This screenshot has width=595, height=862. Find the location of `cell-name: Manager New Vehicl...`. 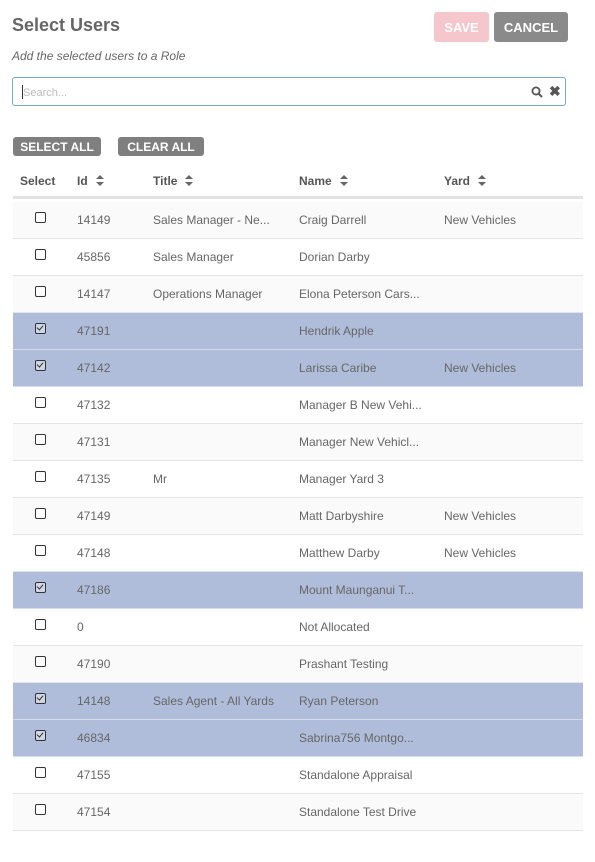

cell-name: Manager New Vehicl... is located at coordinates (359, 442).